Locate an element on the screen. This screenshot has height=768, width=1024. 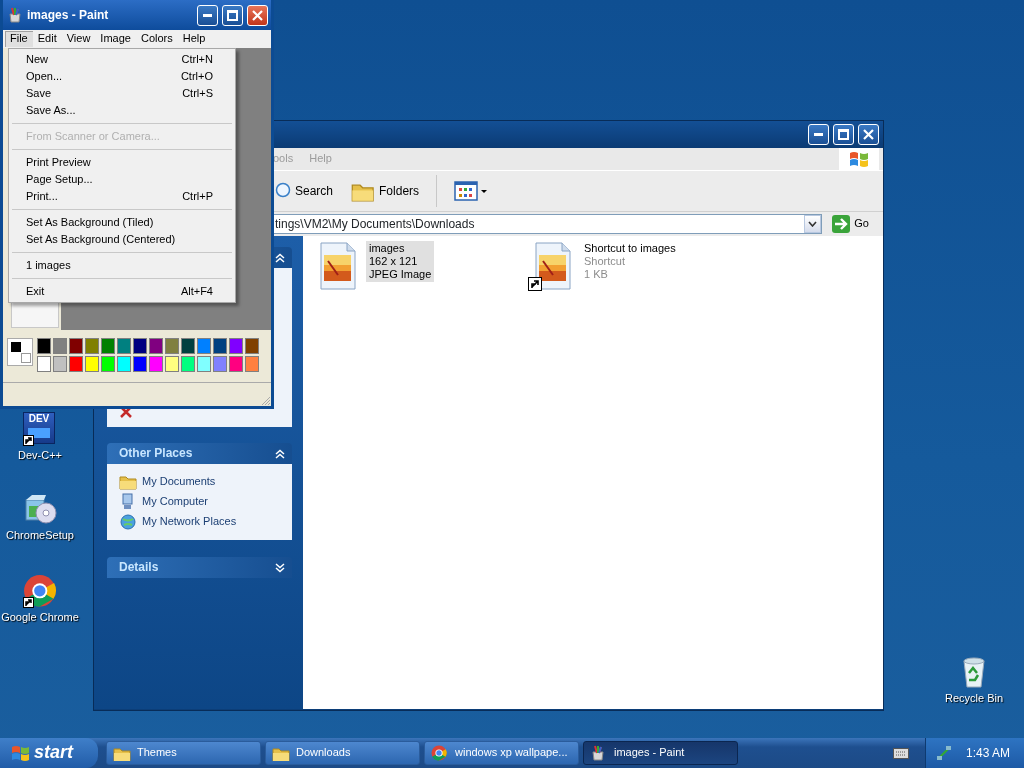
menu-item: Exit Alt+F4 is located at coordinates (122, 291).